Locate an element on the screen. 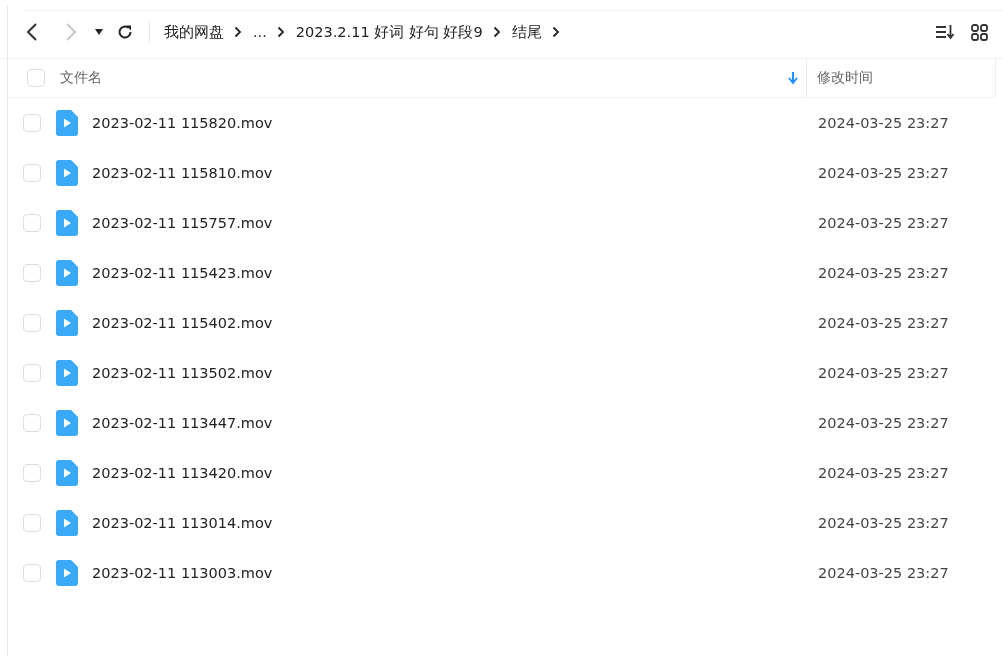  column-header: 修改时间 is located at coordinates (906, 78).